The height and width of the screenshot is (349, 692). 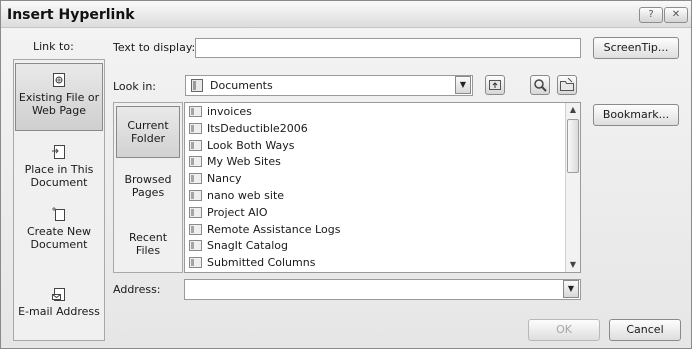 I want to click on email-icon, so click(x=58, y=294).